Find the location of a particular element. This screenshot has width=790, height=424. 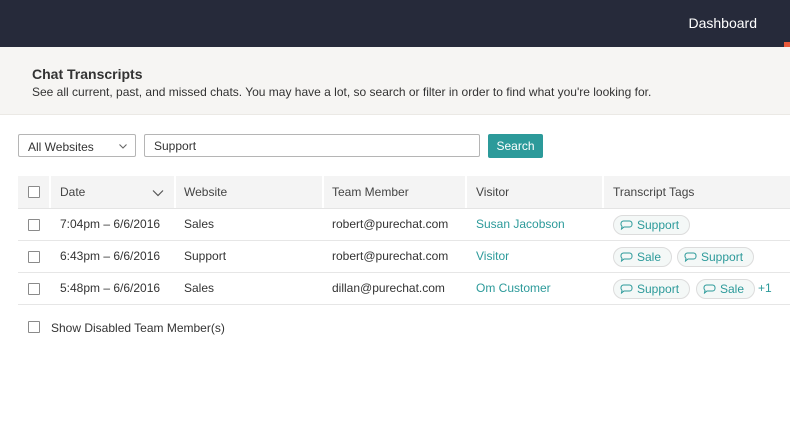

row-date: 7:04pm – 6/6/2016 is located at coordinates (110, 224).